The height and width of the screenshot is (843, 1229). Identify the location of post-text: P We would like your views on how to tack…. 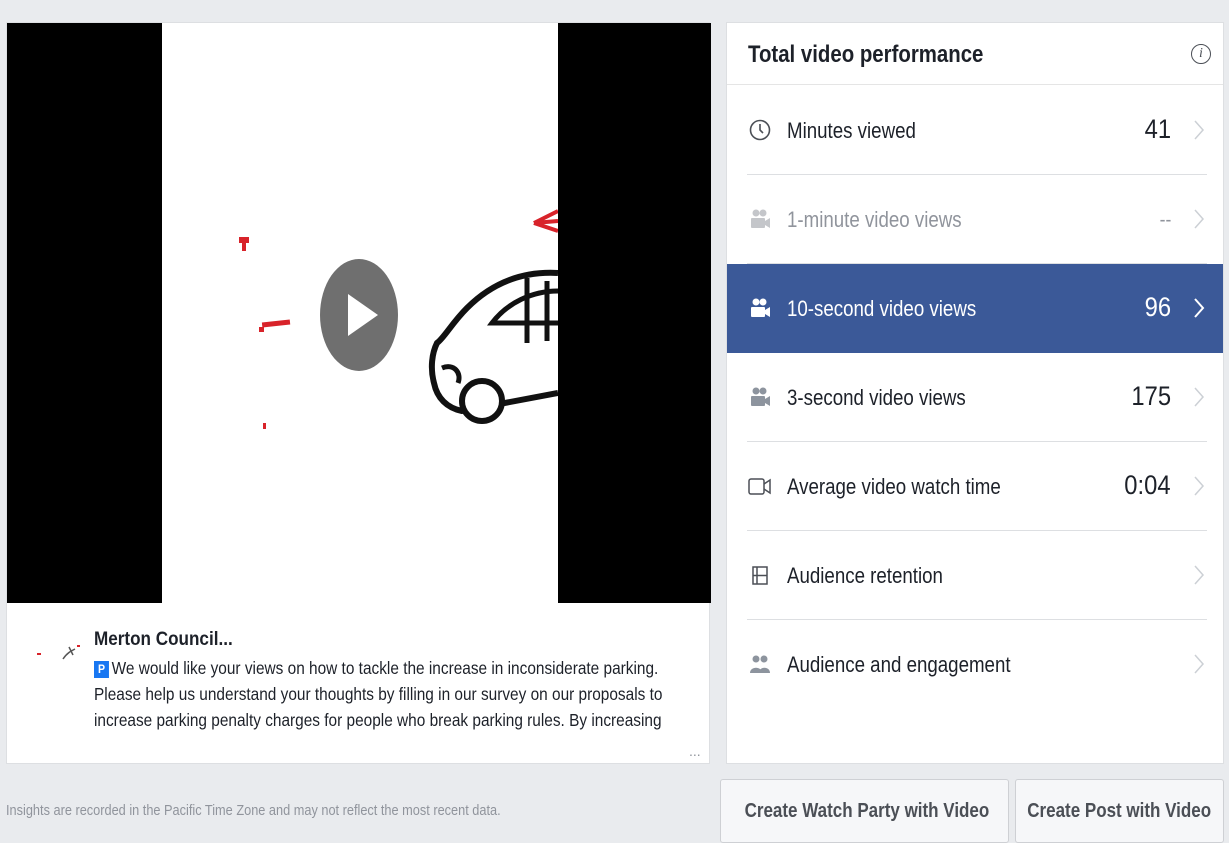
(389, 694).